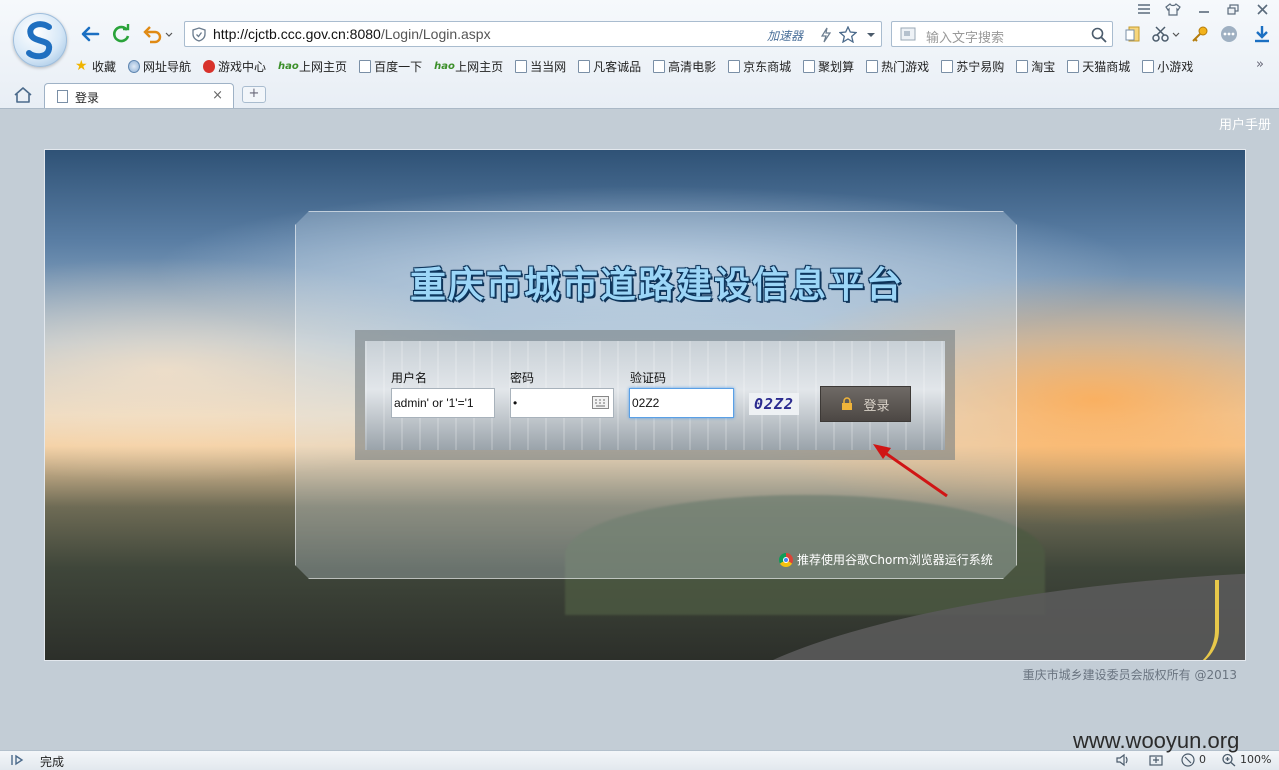 The height and width of the screenshot is (770, 1279). Describe the element at coordinates (199, 34) in the screenshot. I see `shield-icon` at that location.